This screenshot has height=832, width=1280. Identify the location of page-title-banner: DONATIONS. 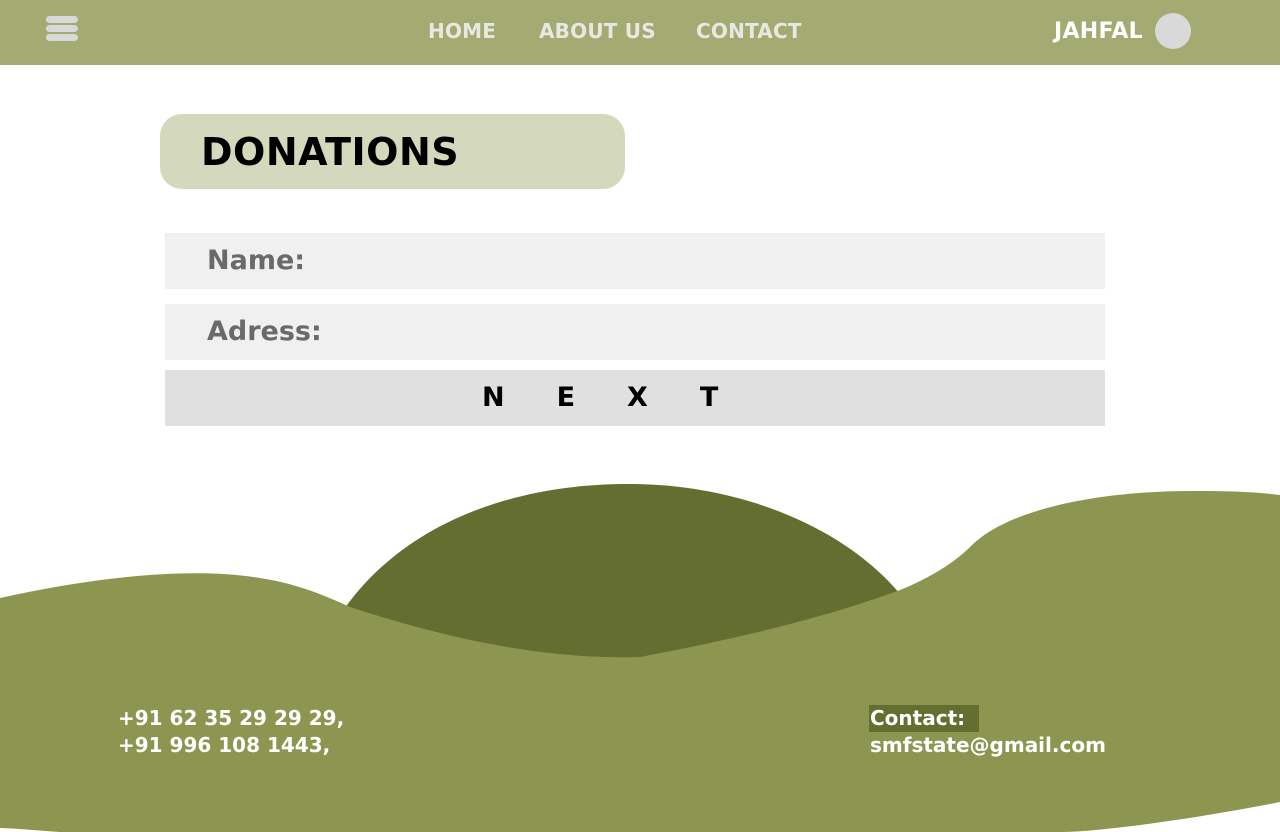
(392, 151).